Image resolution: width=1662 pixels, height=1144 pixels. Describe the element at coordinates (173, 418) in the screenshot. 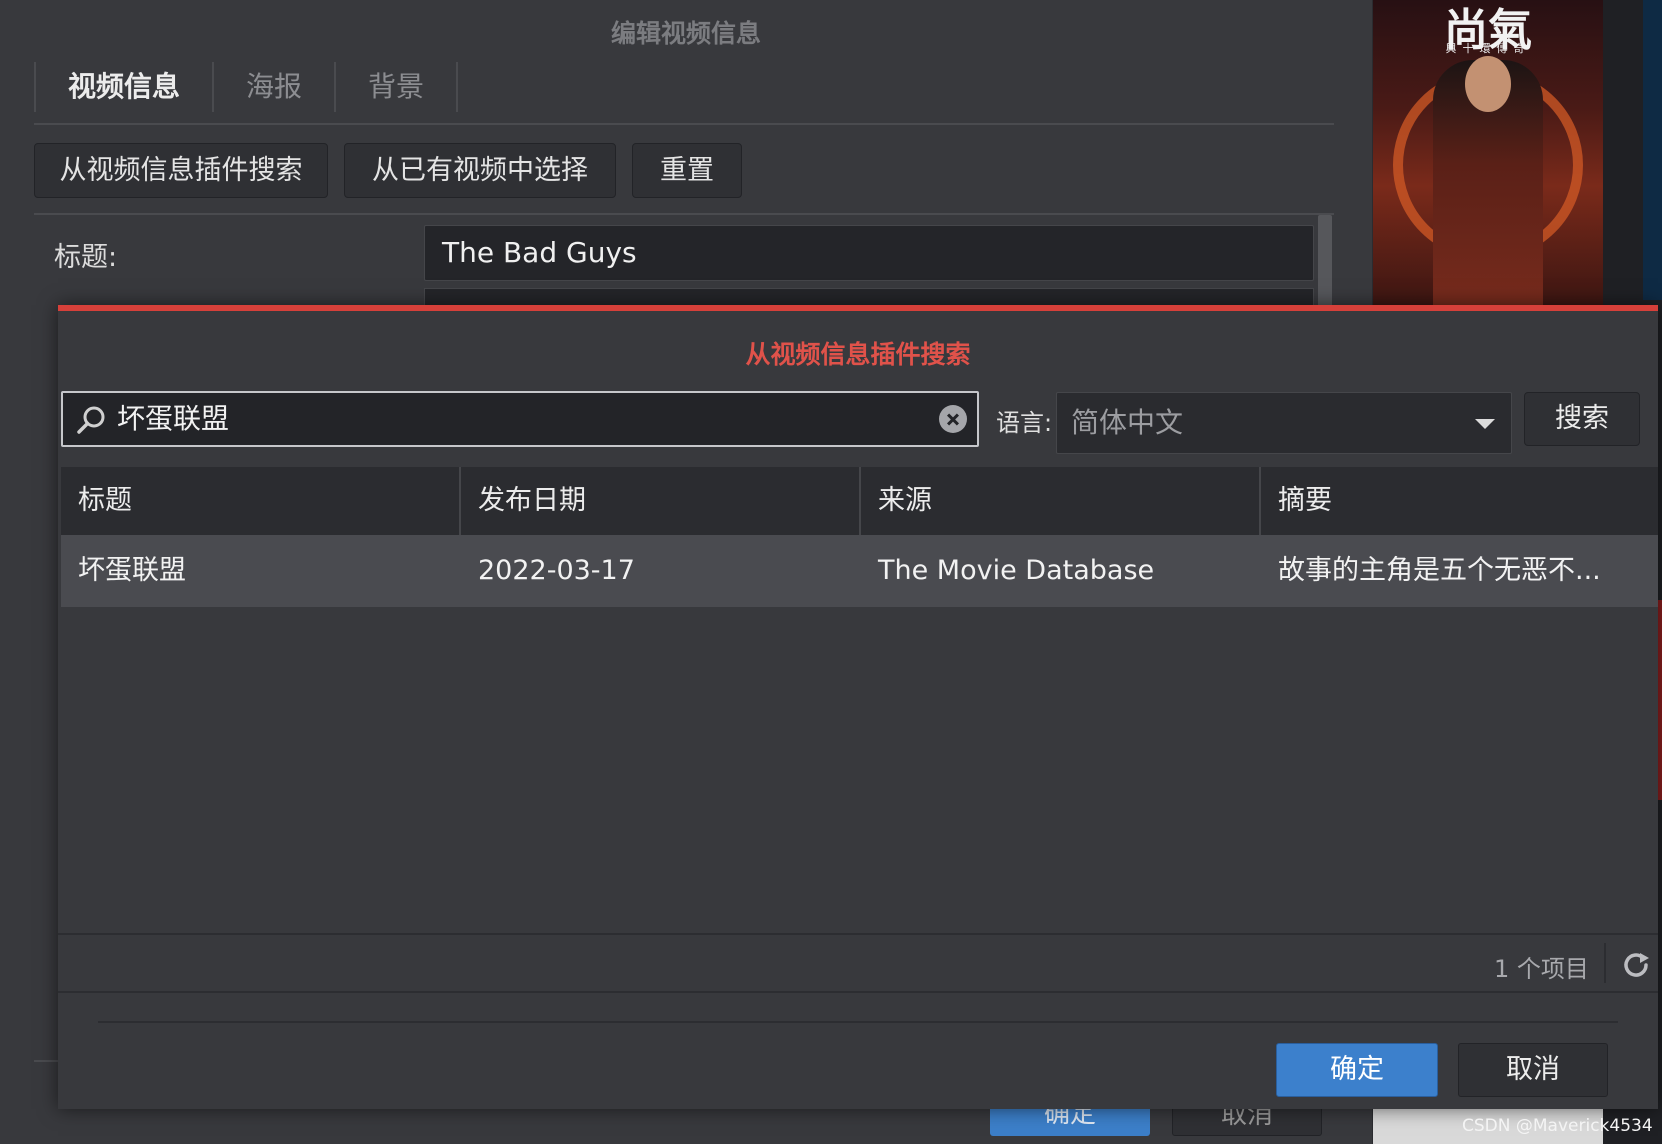

I see `search-query: 坏蛋联盟` at that location.